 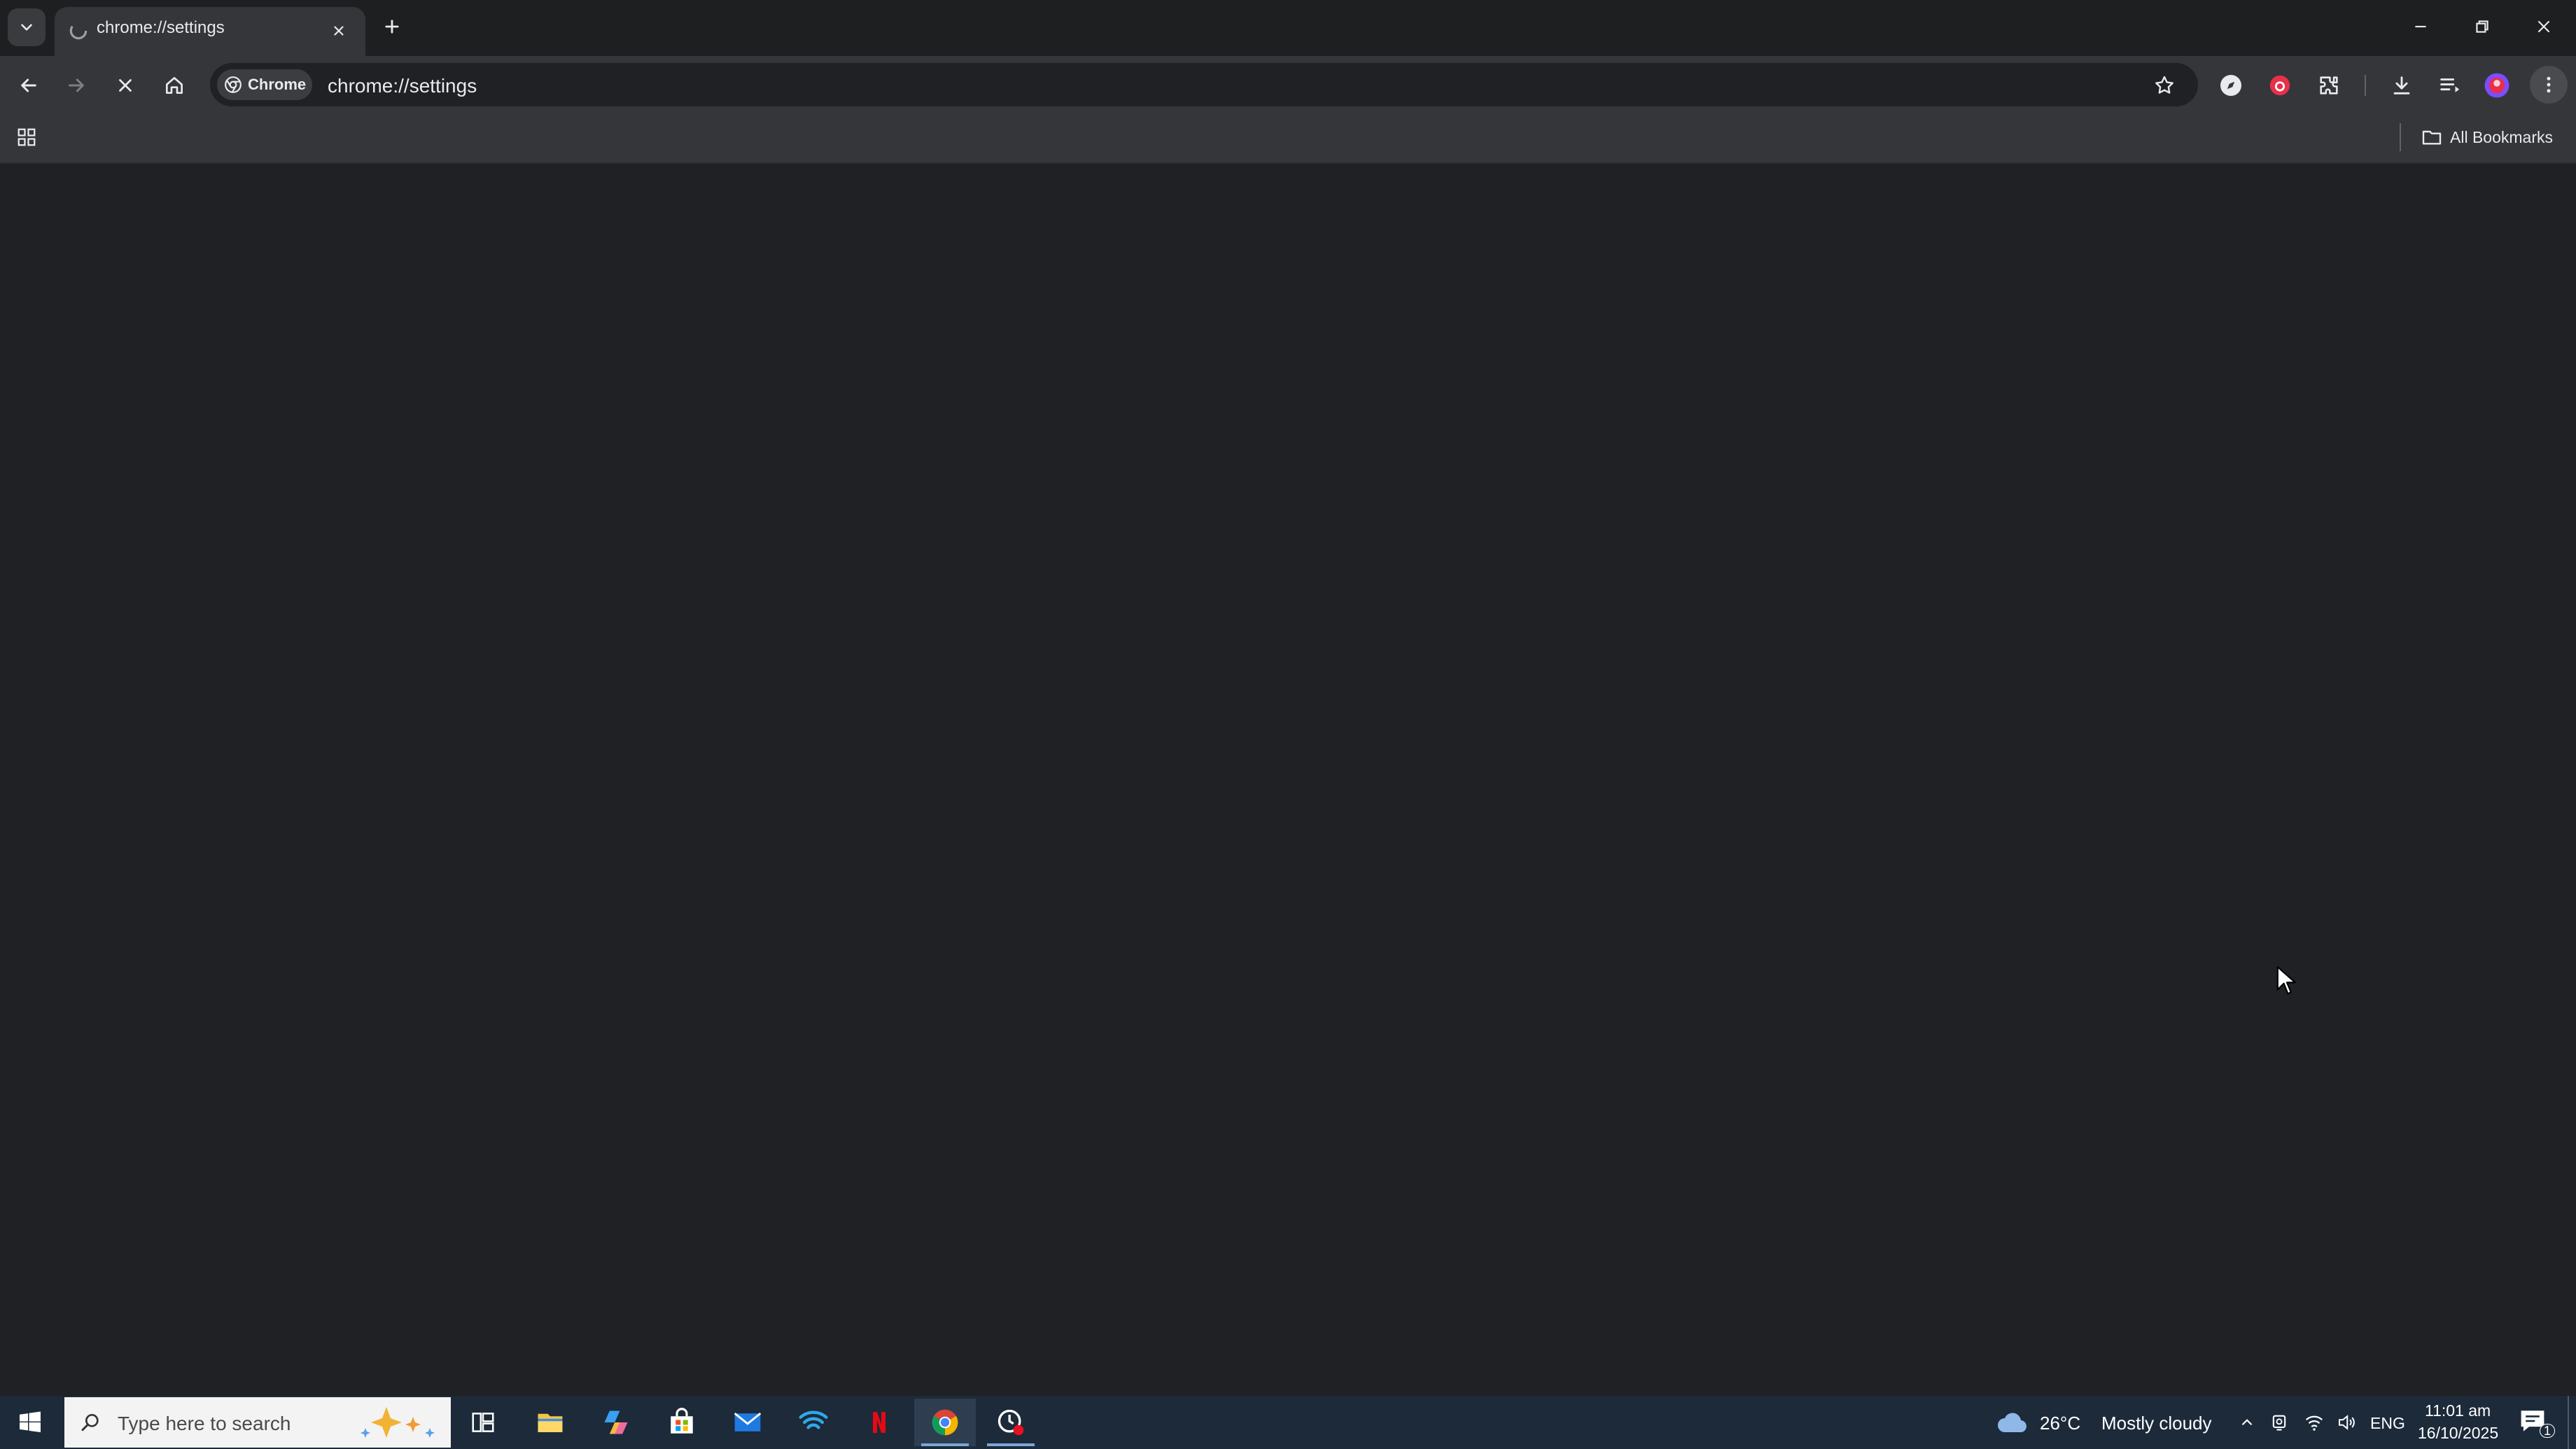 I want to click on search-icon, so click(x=90, y=1423).